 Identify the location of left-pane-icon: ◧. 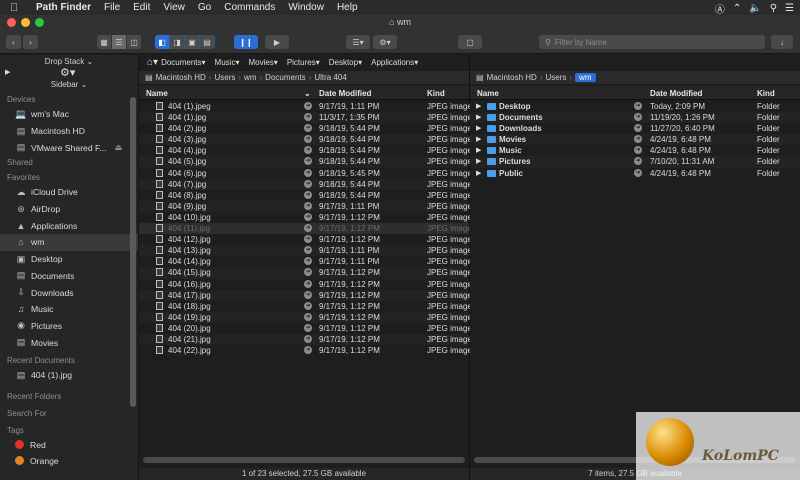
(162, 42).